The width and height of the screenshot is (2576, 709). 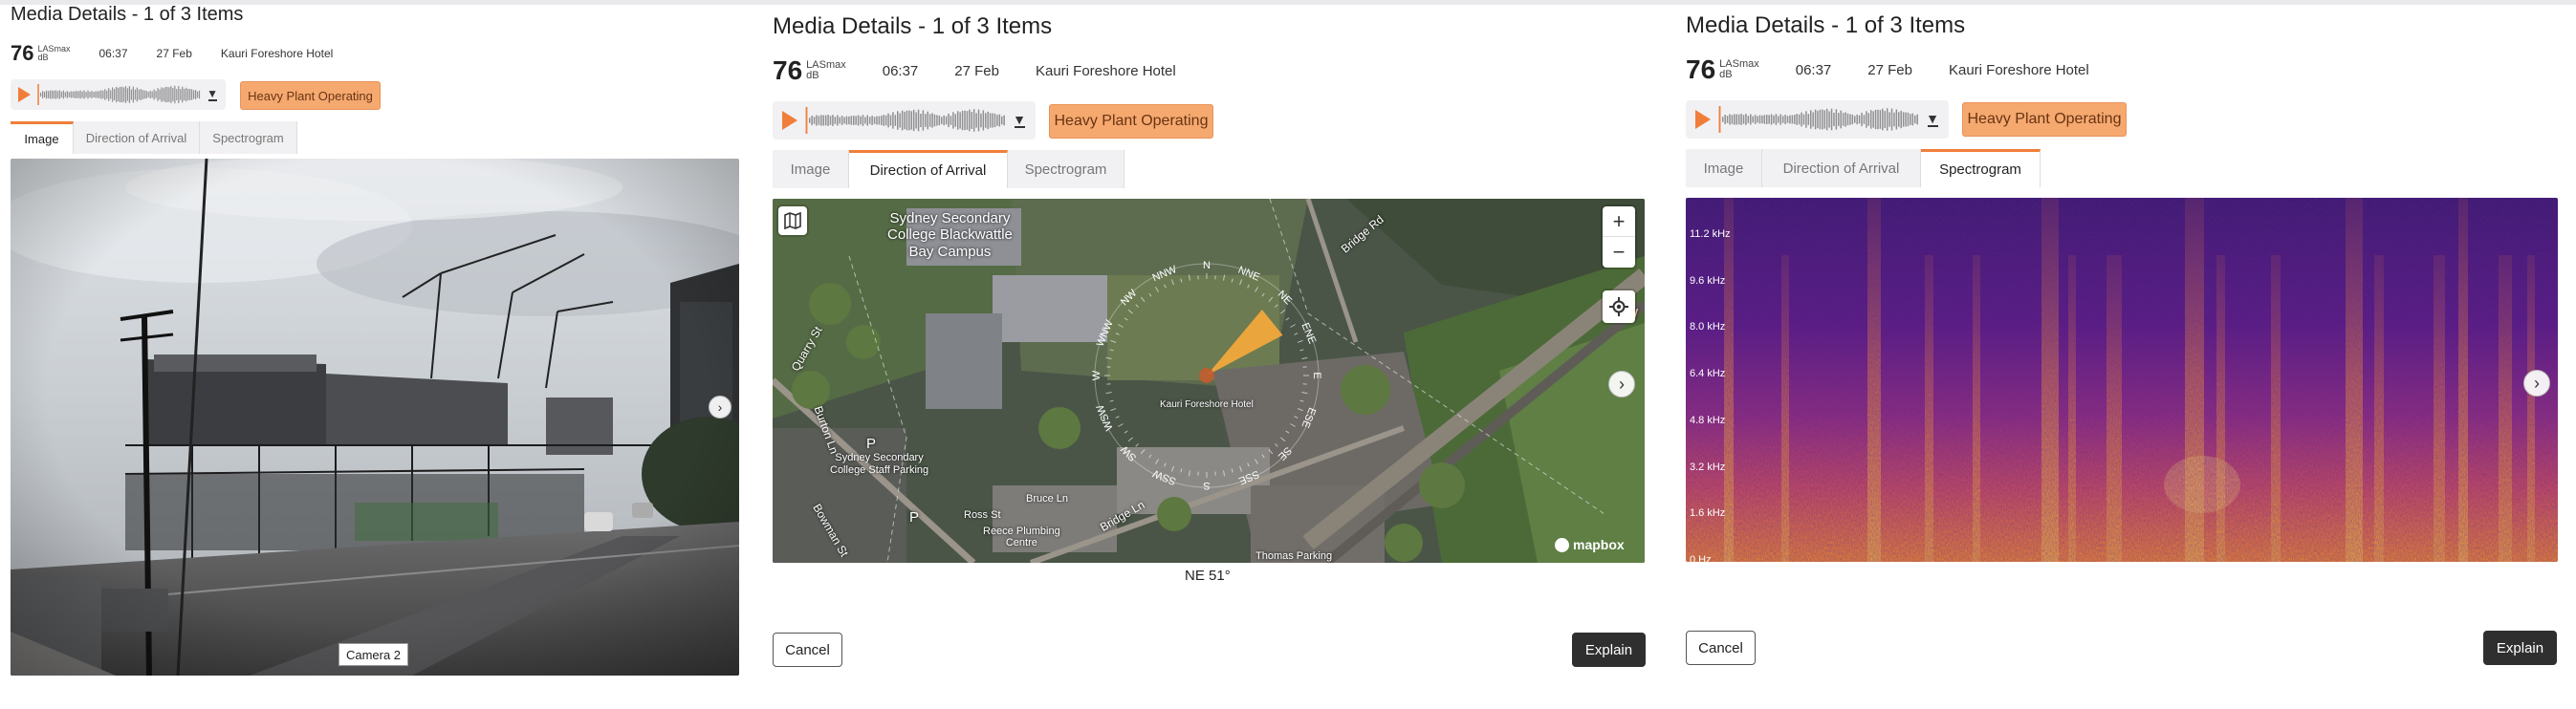 I want to click on map-icon, so click(x=792, y=220).